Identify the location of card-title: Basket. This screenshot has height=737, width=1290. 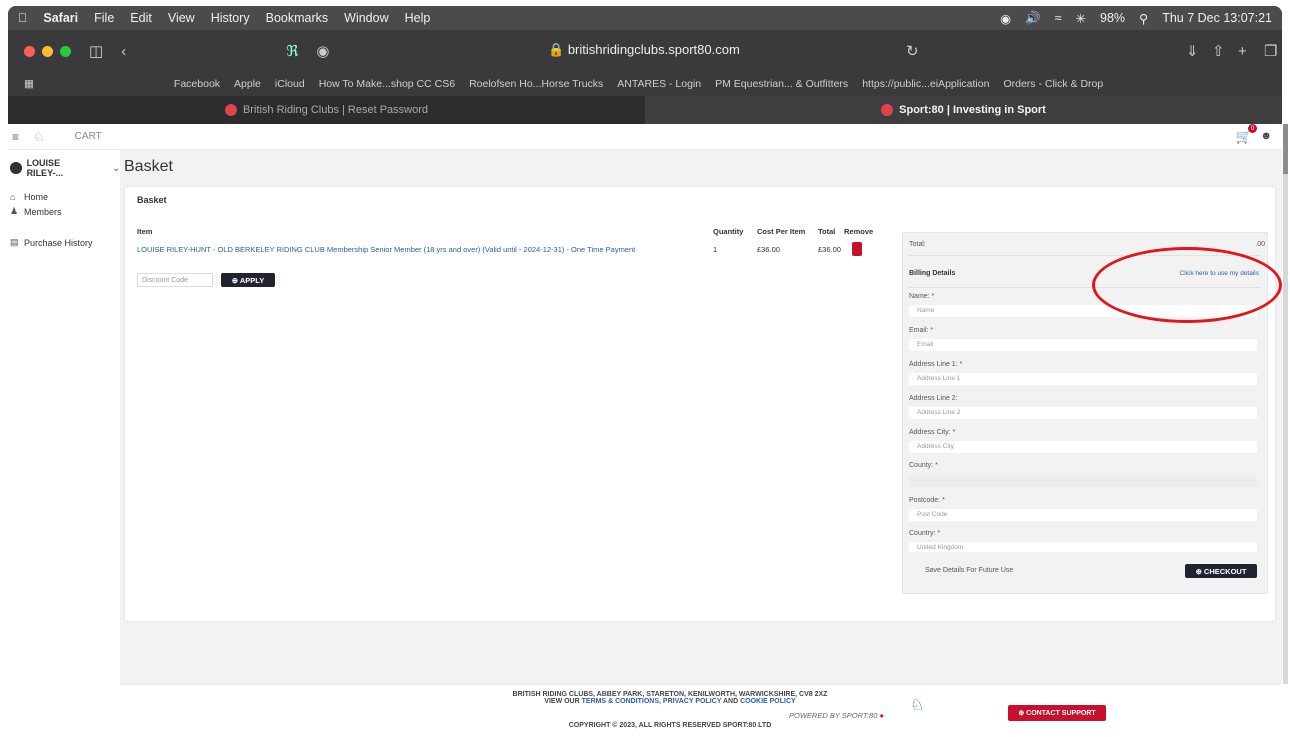
(152, 200).